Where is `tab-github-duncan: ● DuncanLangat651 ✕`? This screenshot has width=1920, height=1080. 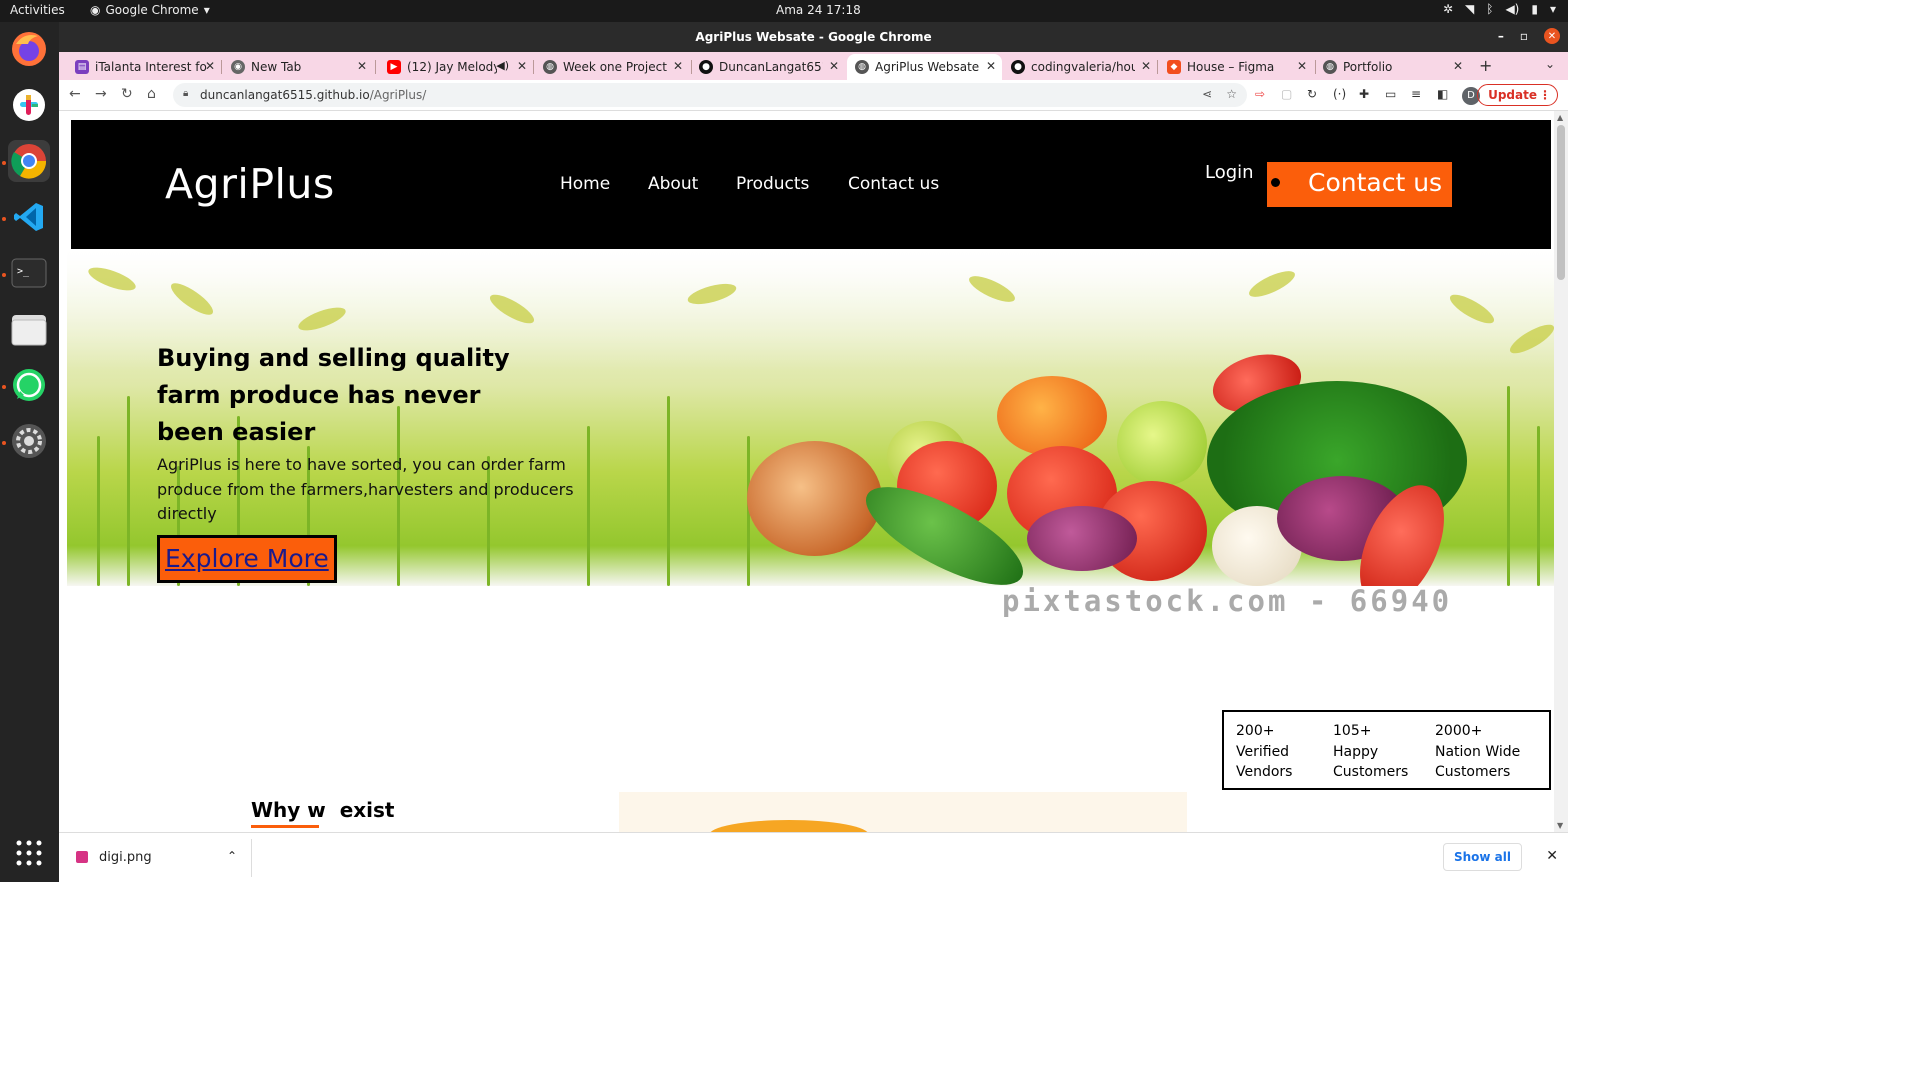
tab-github-duncan: ● DuncanLangat651 ✕ is located at coordinates (768, 67).